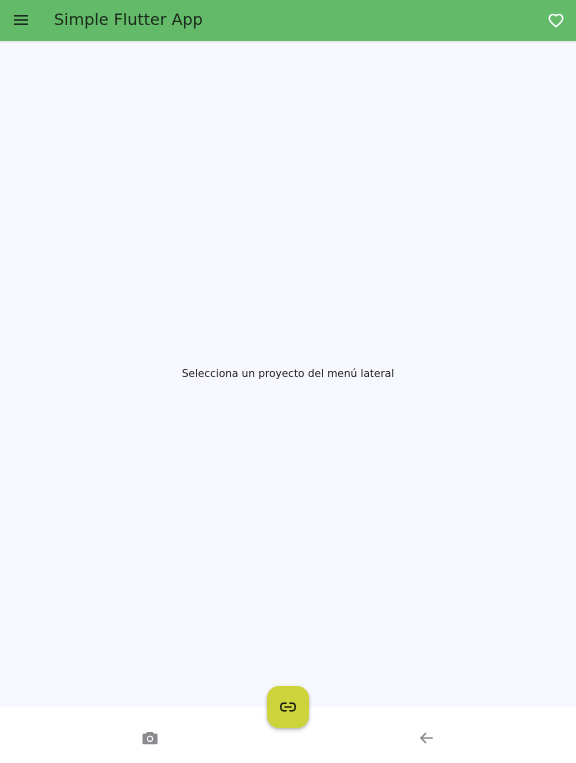 The height and width of the screenshot is (763, 576). I want to click on link-icon, so click(288, 707).